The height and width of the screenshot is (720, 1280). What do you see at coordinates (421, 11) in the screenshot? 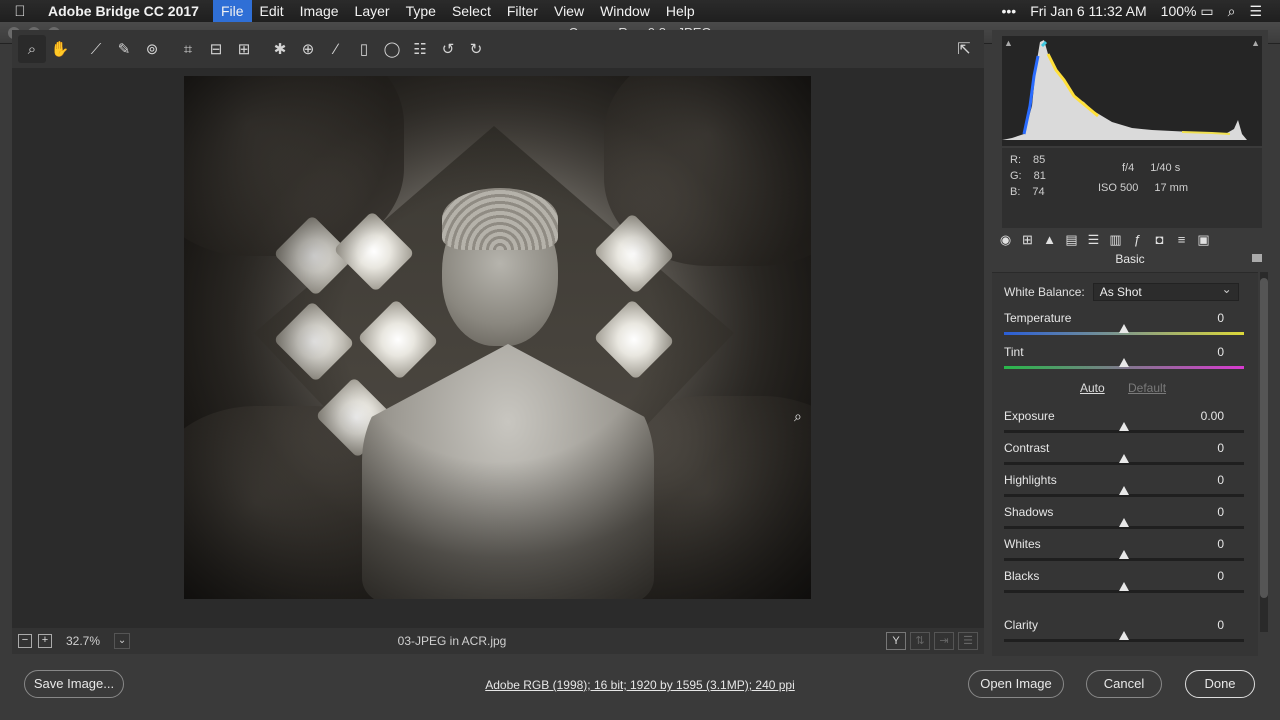
I see `menu-type: Type` at bounding box center [421, 11].